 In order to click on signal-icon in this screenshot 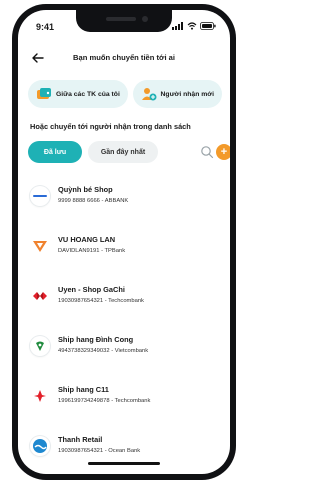, I will do `click(177, 26)`.